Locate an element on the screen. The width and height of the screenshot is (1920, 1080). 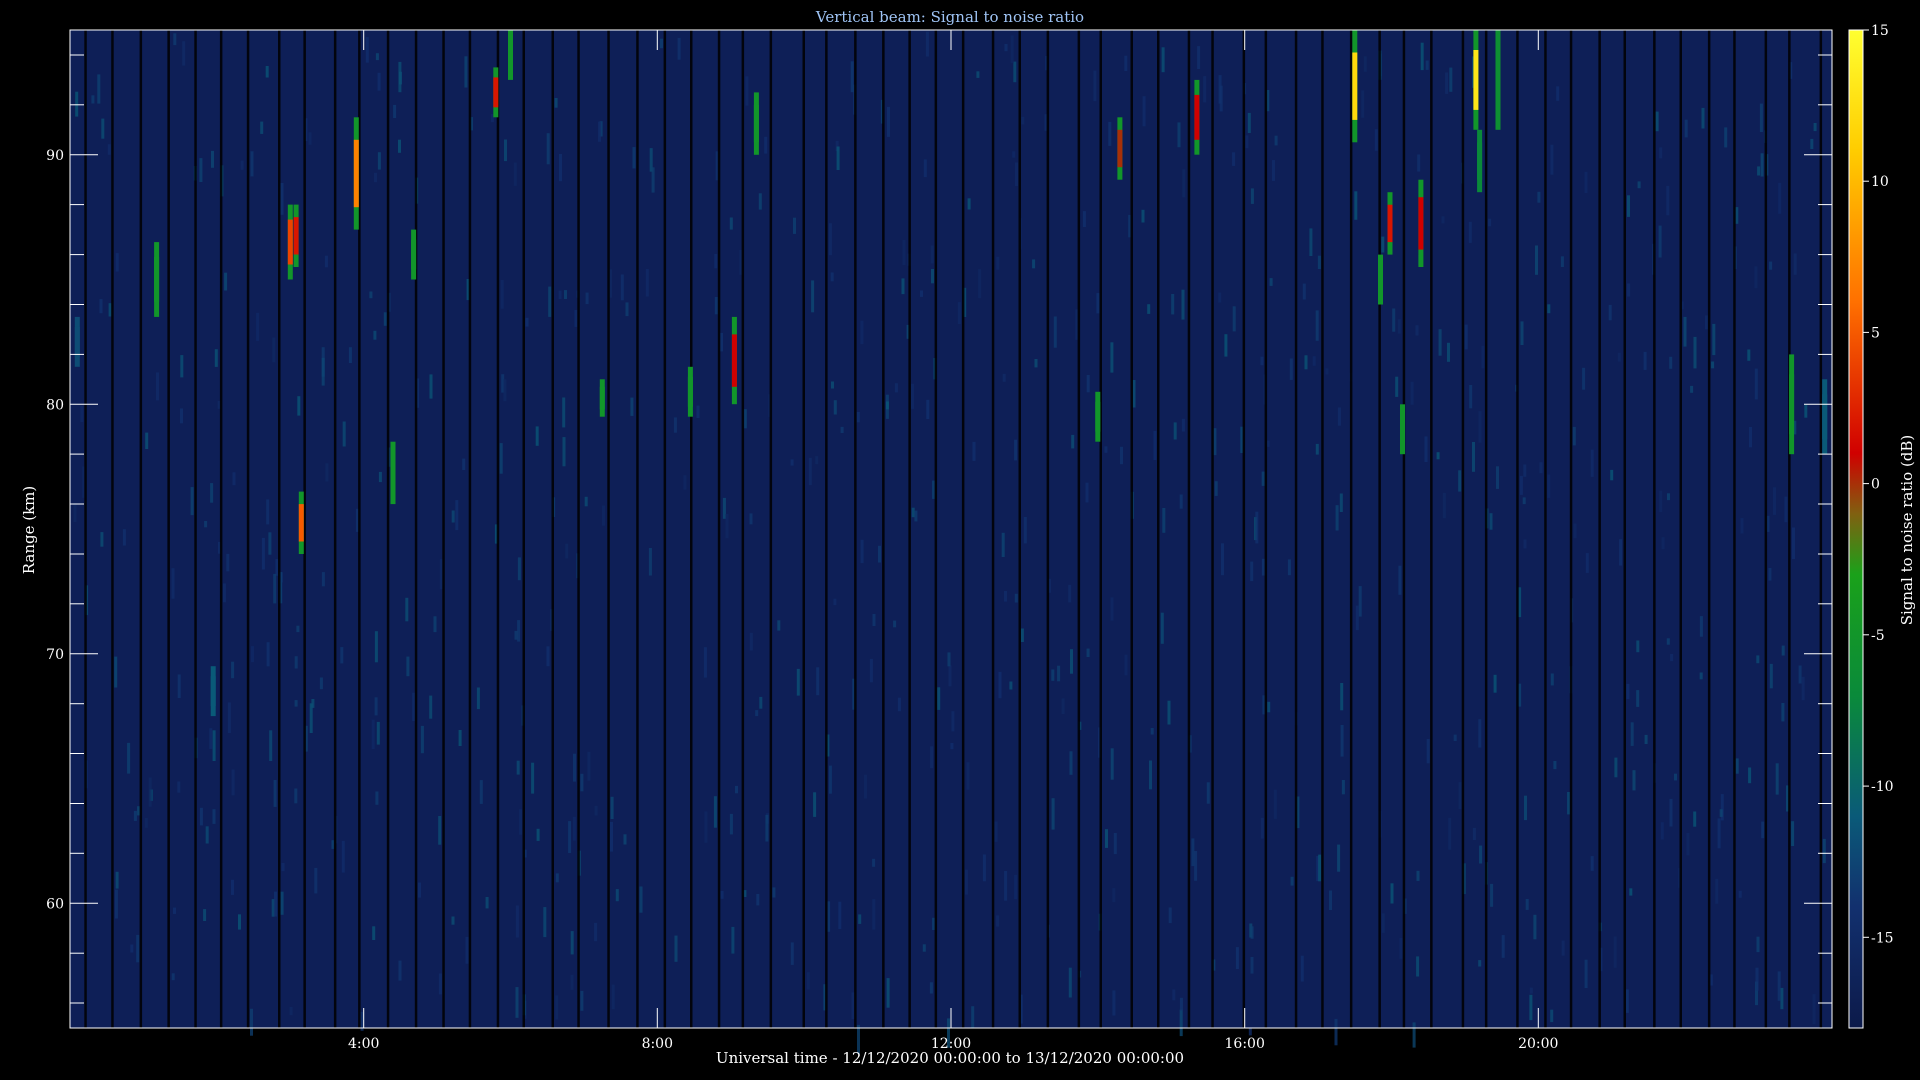
colorbar-gradient is located at coordinates (1856, 529).